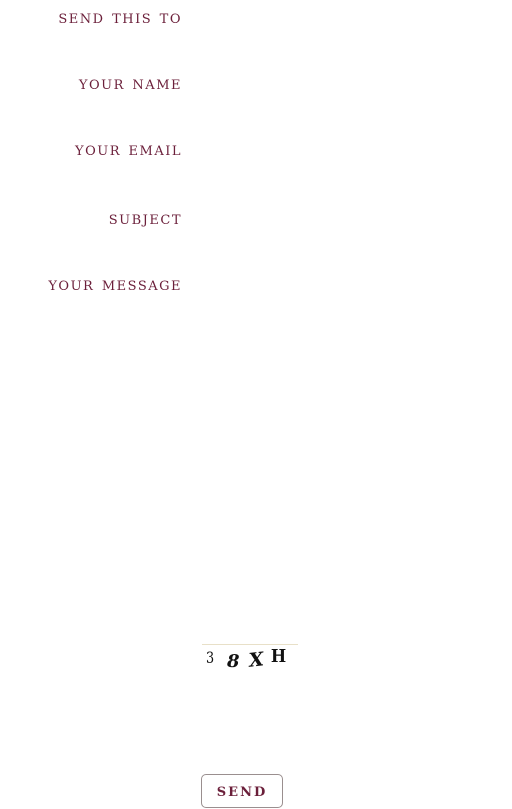 The image size is (512, 809). What do you see at coordinates (352, 219) in the screenshot?
I see `subject-field` at bounding box center [352, 219].